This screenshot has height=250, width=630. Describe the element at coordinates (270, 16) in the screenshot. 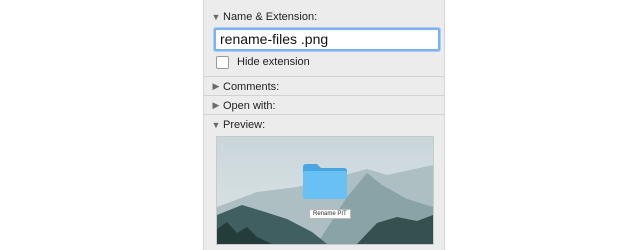

I see `section-title: Name & Extension:` at that location.